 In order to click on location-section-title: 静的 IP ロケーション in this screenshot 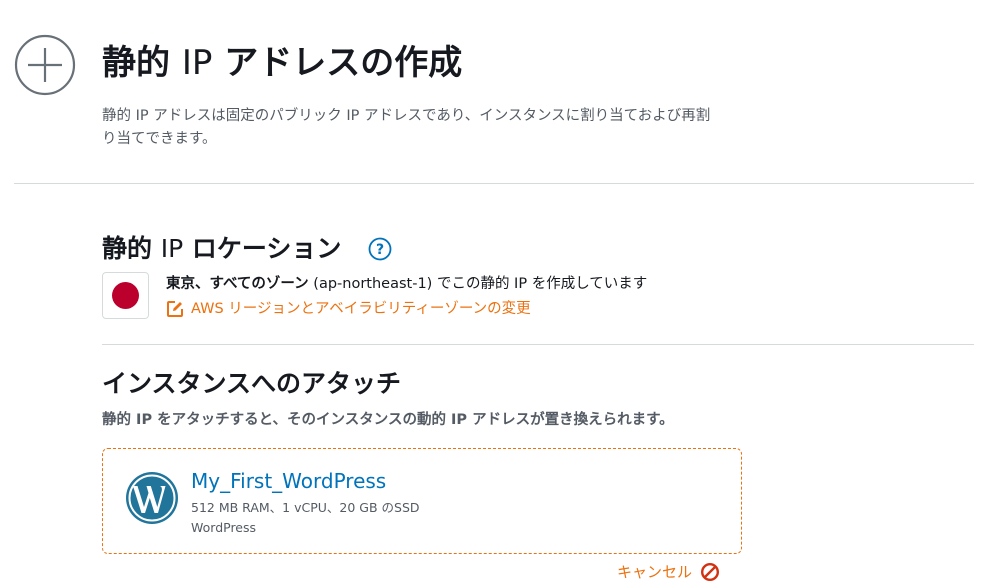, I will do `click(221, 249)`.